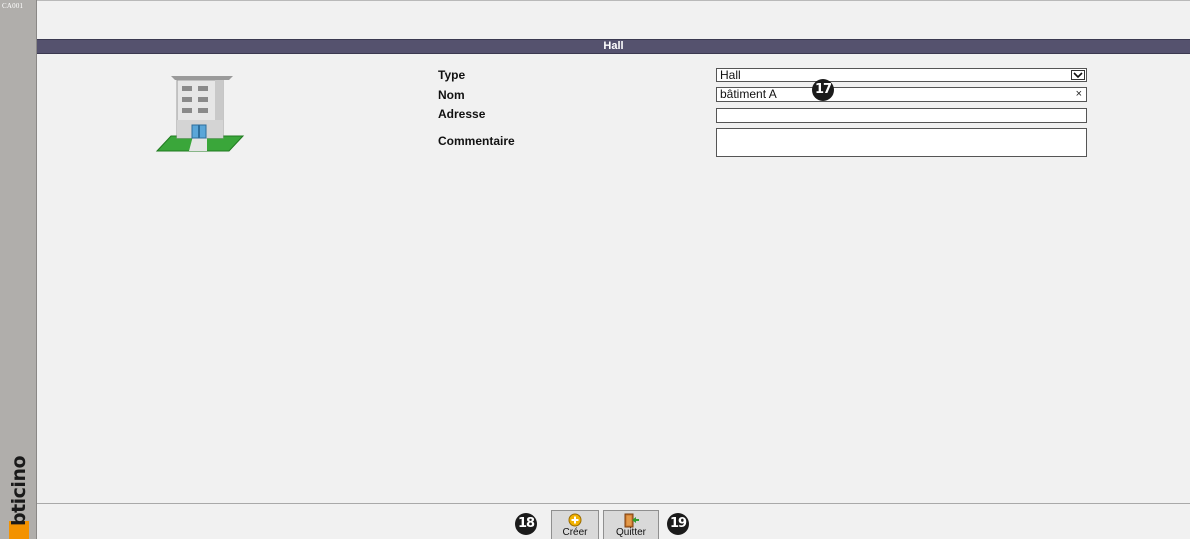 This screenshot has width=1190, height=539. I want to click on brand-name: bticino, so click(19, 491).